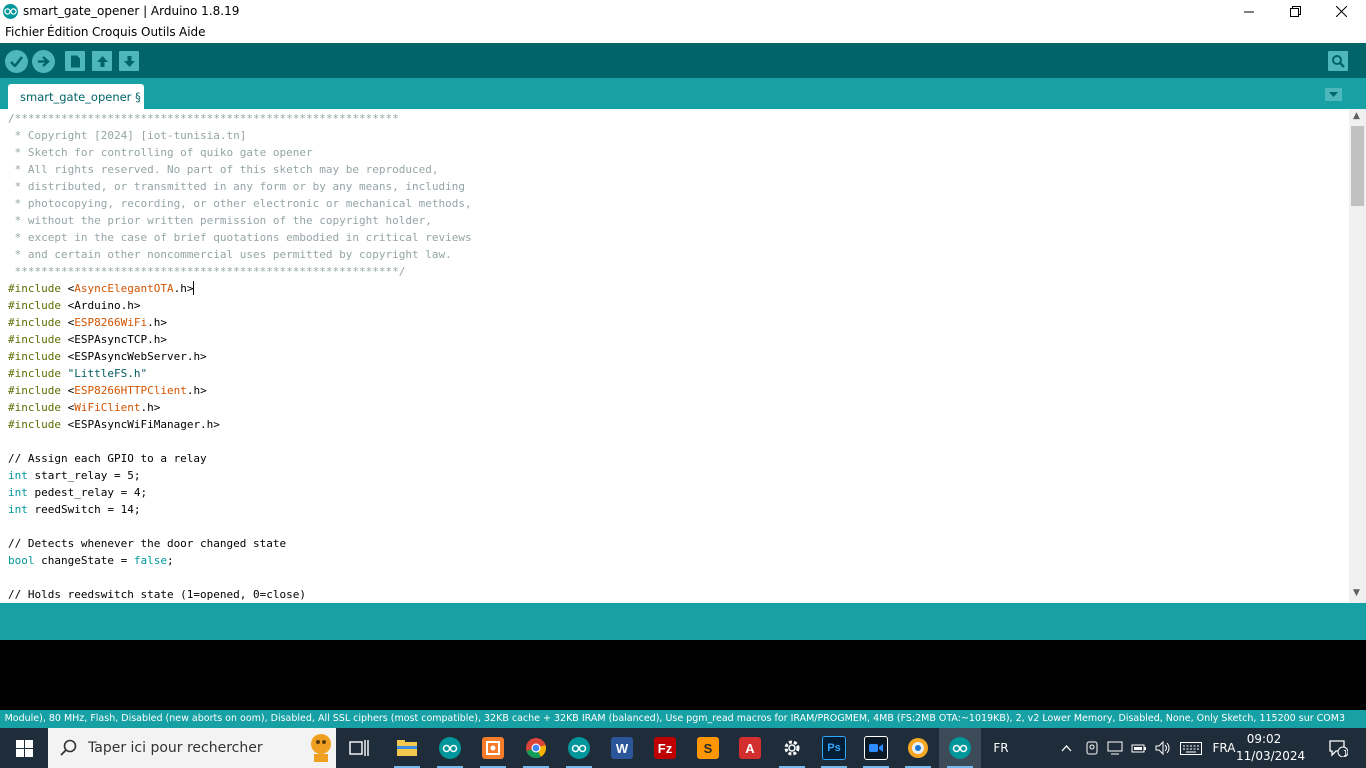 The height and width of the screenshot is (768, 1366). Describe the element at coordinates (111, 322) in the screenshot. I see `code-token: ESP8266WiFi` at that location.